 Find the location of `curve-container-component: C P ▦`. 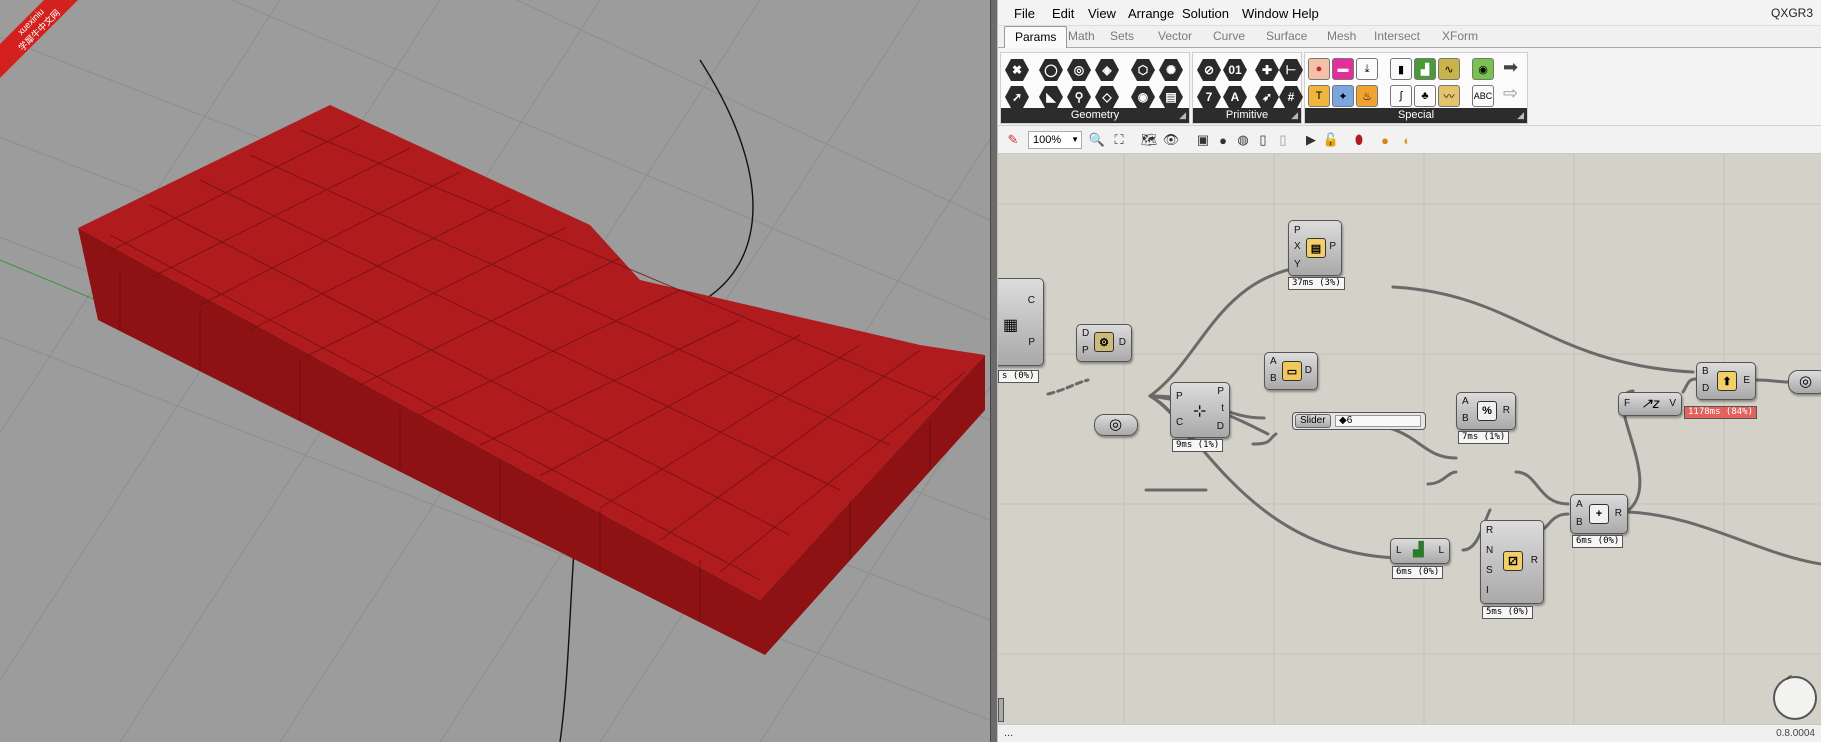

curve-container-component: C P ▦ is located at coordinates (1021, 322).